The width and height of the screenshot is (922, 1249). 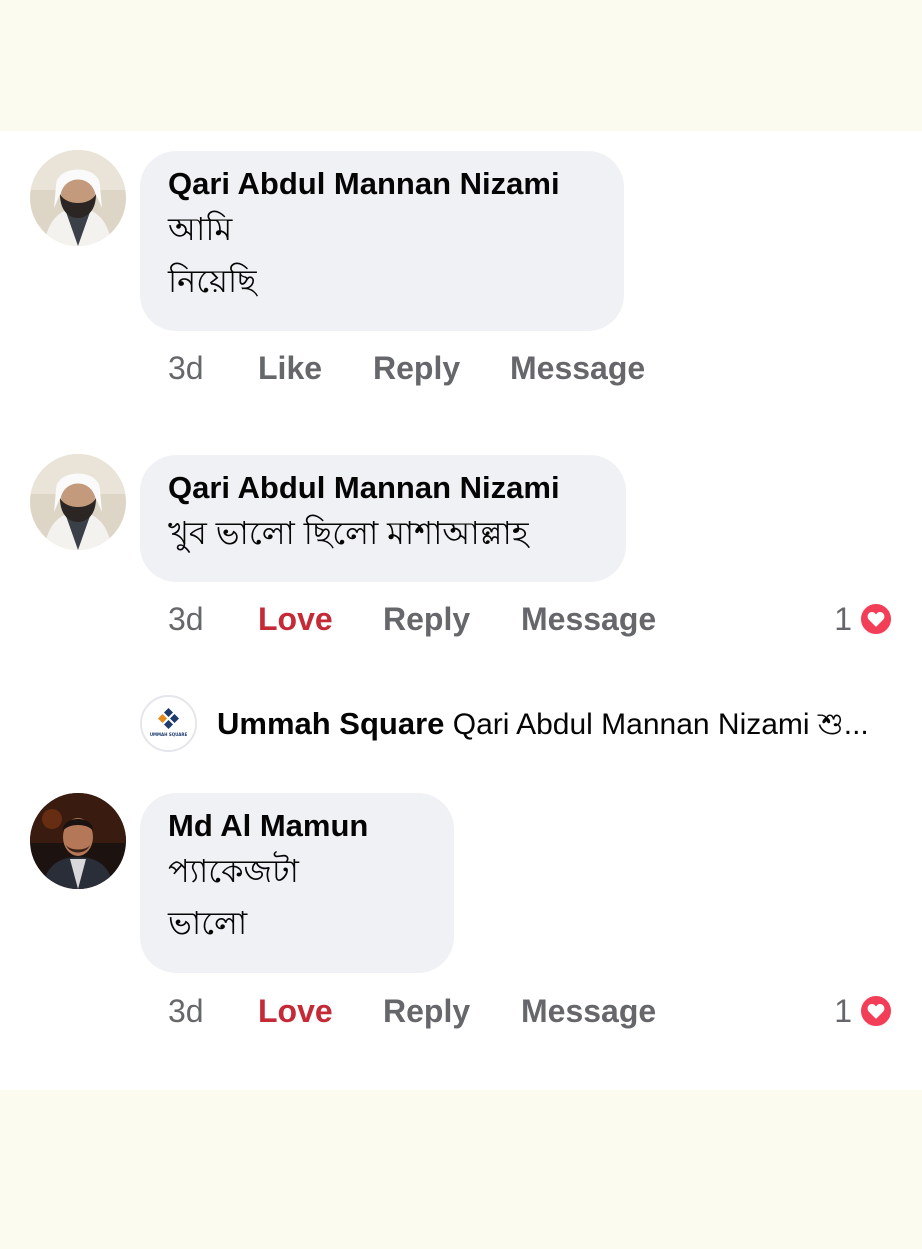 I want to click on page-logo: UMMAH SQUARE, so click(x=168, y=723).